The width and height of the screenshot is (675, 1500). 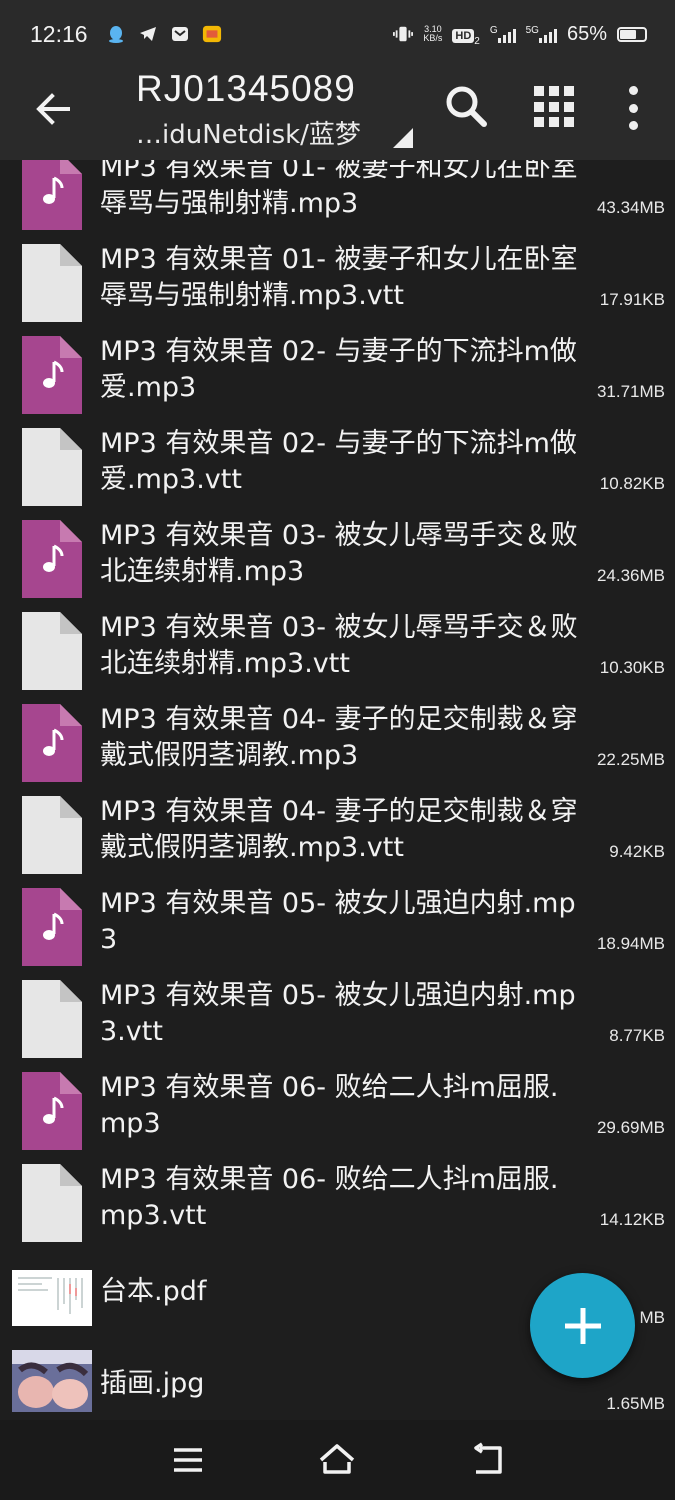 I want to click on file-row: MP3 有效果音 03- 被女儿辱骂手交＆败北连续射精.mp3 24.36MB, so click(x=337, y=566).